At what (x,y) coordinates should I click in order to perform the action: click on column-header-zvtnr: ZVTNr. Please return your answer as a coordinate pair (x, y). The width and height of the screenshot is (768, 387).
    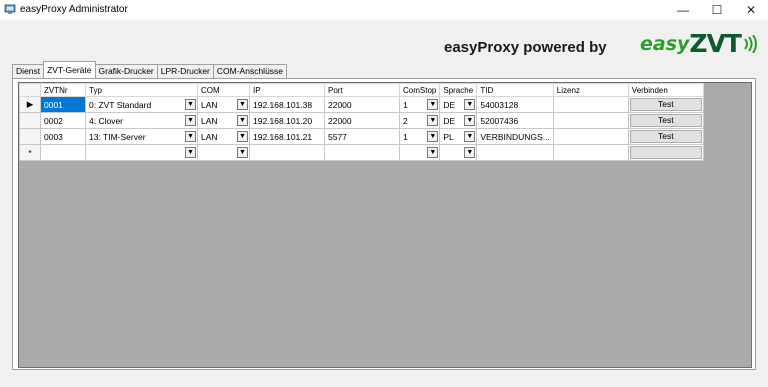
    Looking at the image, I should click on (63, 90).